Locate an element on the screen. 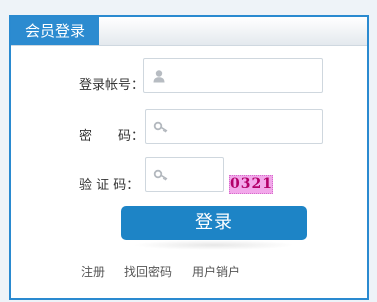  username-label: 登录帐号： is located at coordinates (112, 85).